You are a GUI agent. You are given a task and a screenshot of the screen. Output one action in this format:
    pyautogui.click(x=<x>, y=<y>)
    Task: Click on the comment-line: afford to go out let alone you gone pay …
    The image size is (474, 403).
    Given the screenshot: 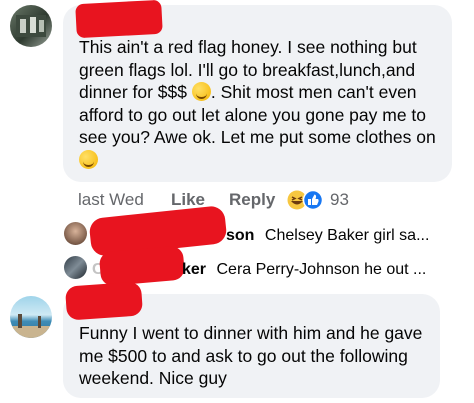 What is the action you would take?
    pyautogui.click(x=253, y=114)
    